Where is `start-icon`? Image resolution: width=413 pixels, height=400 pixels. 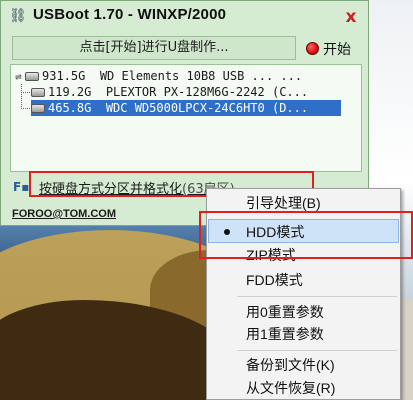
start-icon is located at coordinates (312, 48).